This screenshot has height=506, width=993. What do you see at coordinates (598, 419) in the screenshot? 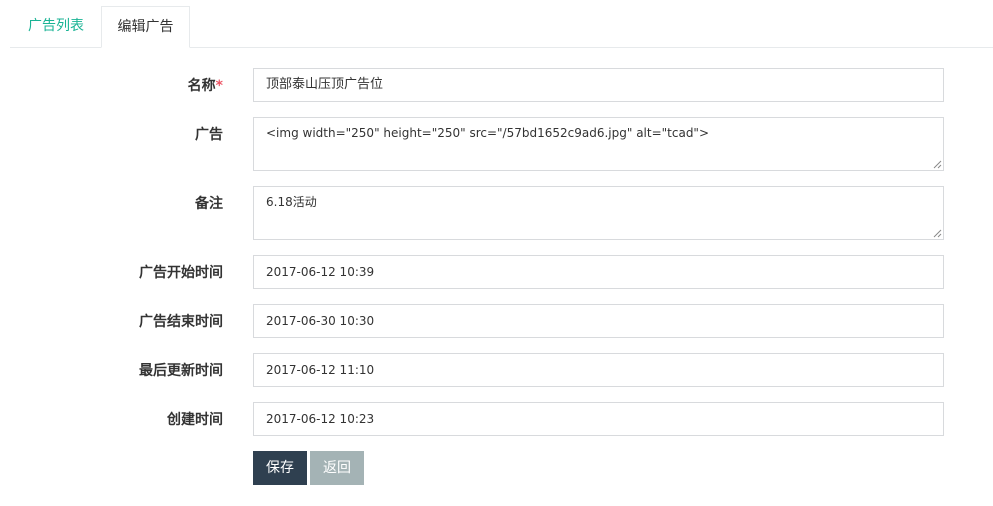
I see `created-time-input: 2017-06-12 10:23` at bounding box center [598, 419].